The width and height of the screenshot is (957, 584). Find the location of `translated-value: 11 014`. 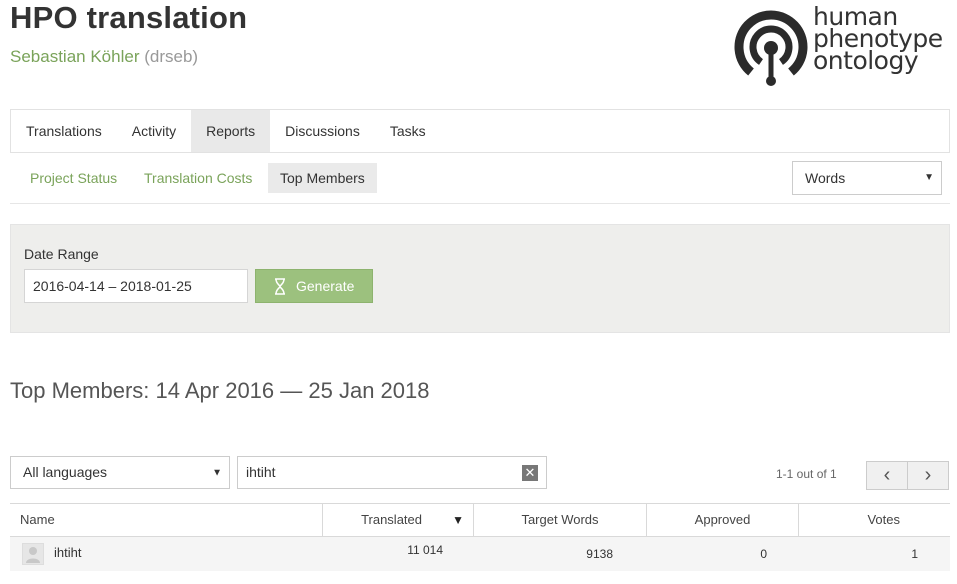

translated-value: 11 014 is located at coordinates (425, 550).